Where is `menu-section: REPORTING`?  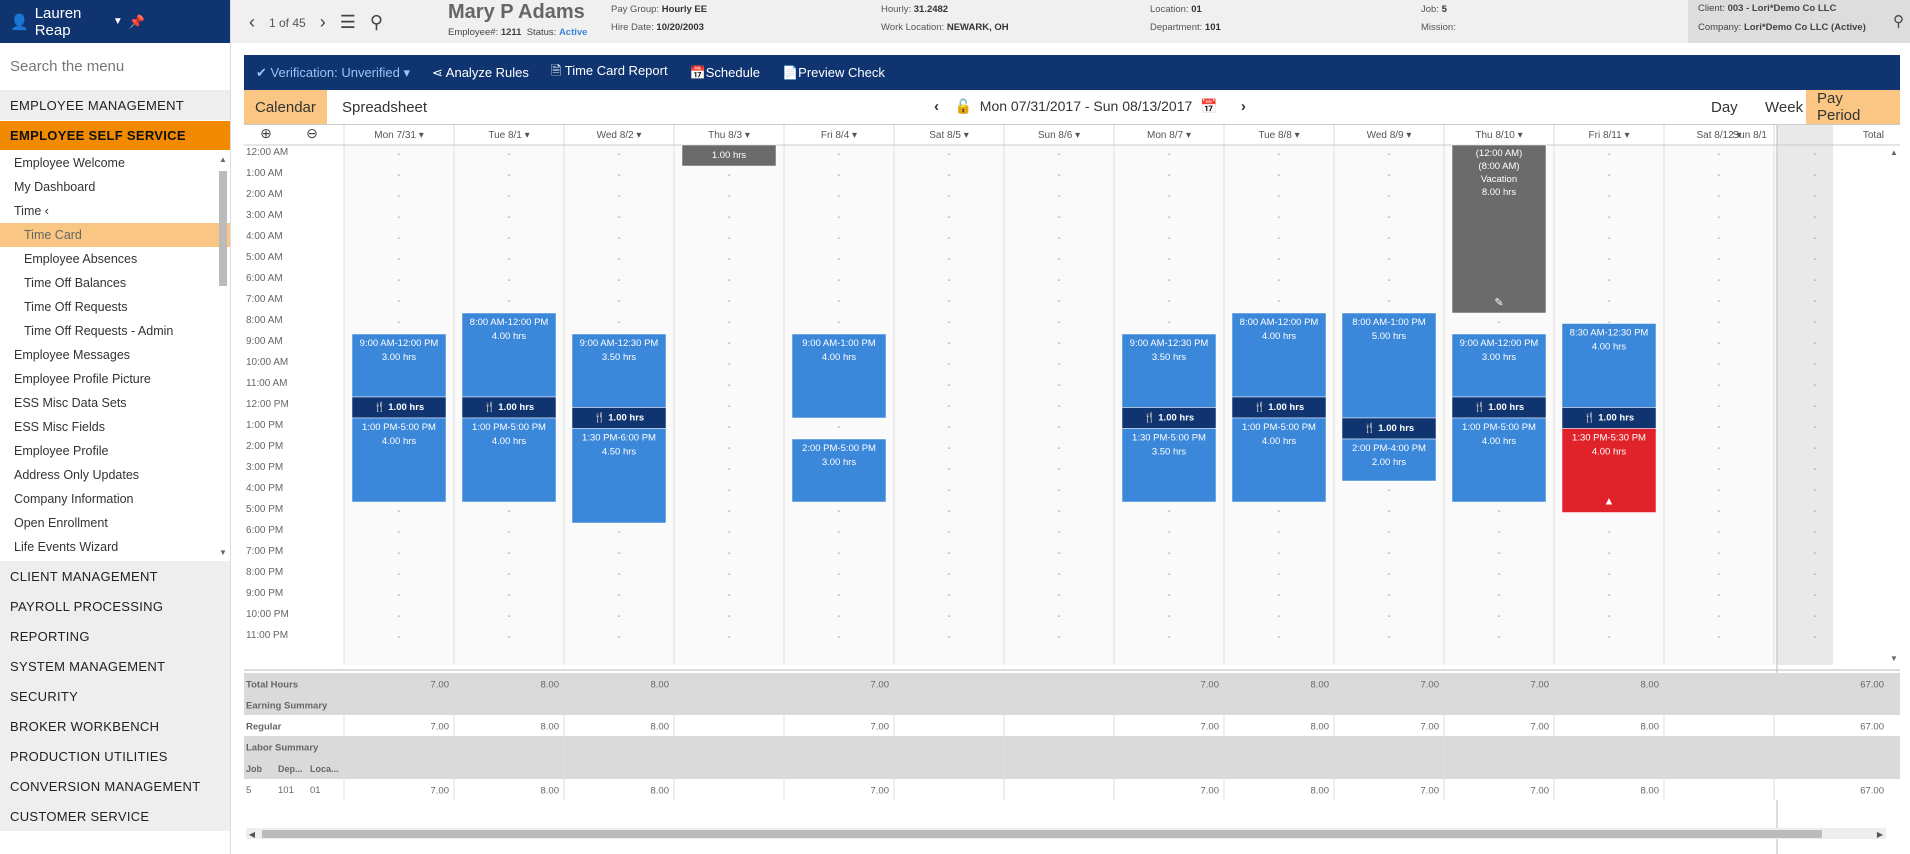 menu-section: REPORTING is located at coordinates (115, 636).